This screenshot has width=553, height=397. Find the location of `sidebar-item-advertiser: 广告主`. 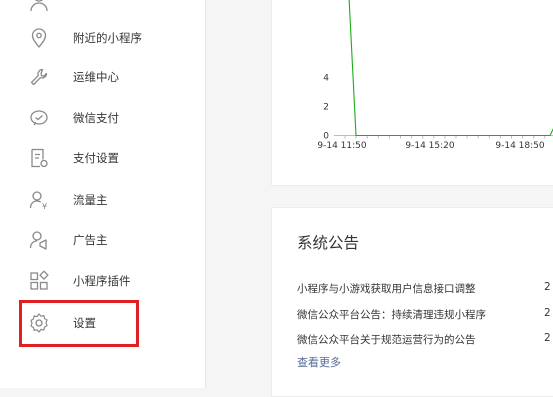

sidebar-item-advertiser: 广告主 is located at coordinates (102, 240).